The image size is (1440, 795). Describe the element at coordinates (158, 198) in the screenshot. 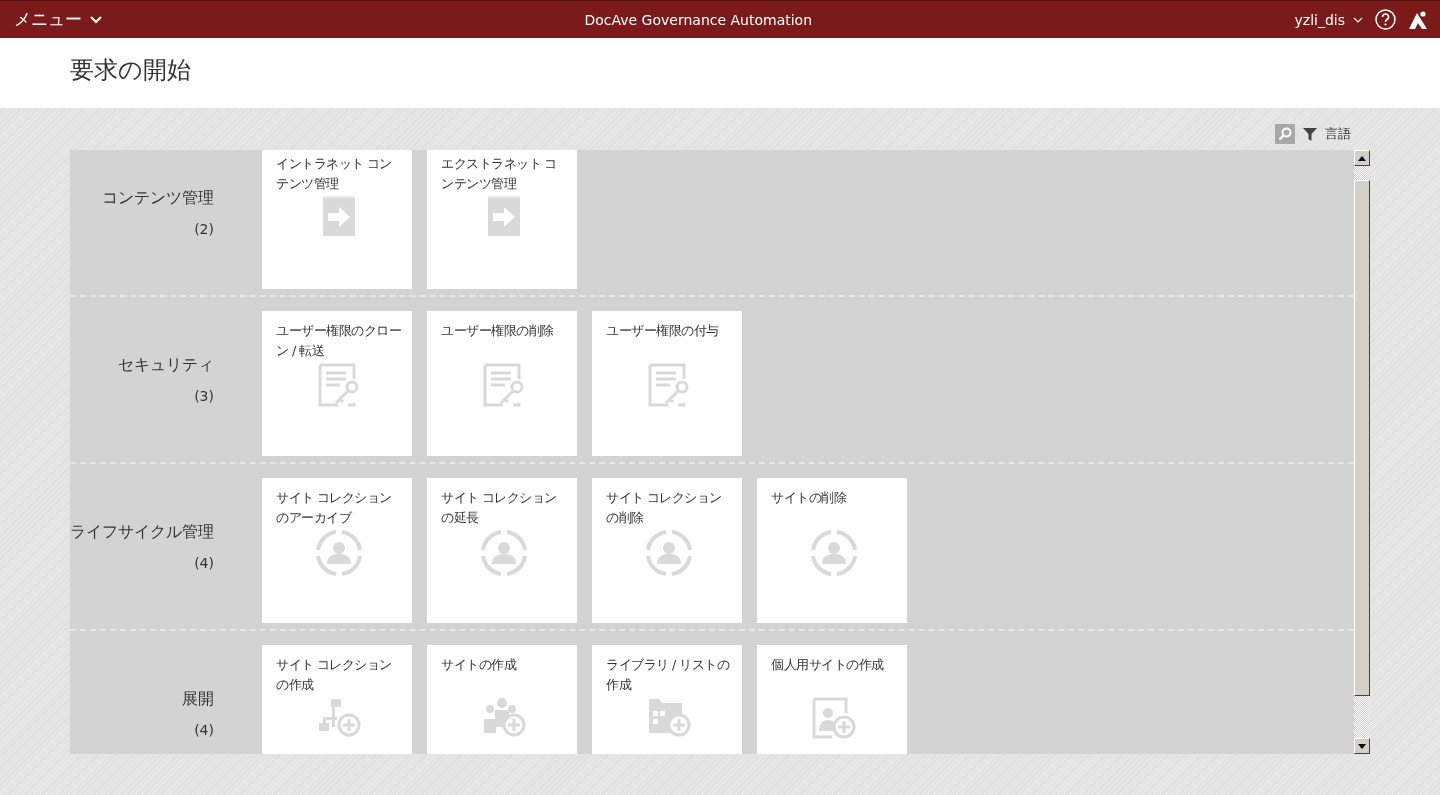

I see `category-name: コンテンツ管理` at that location.